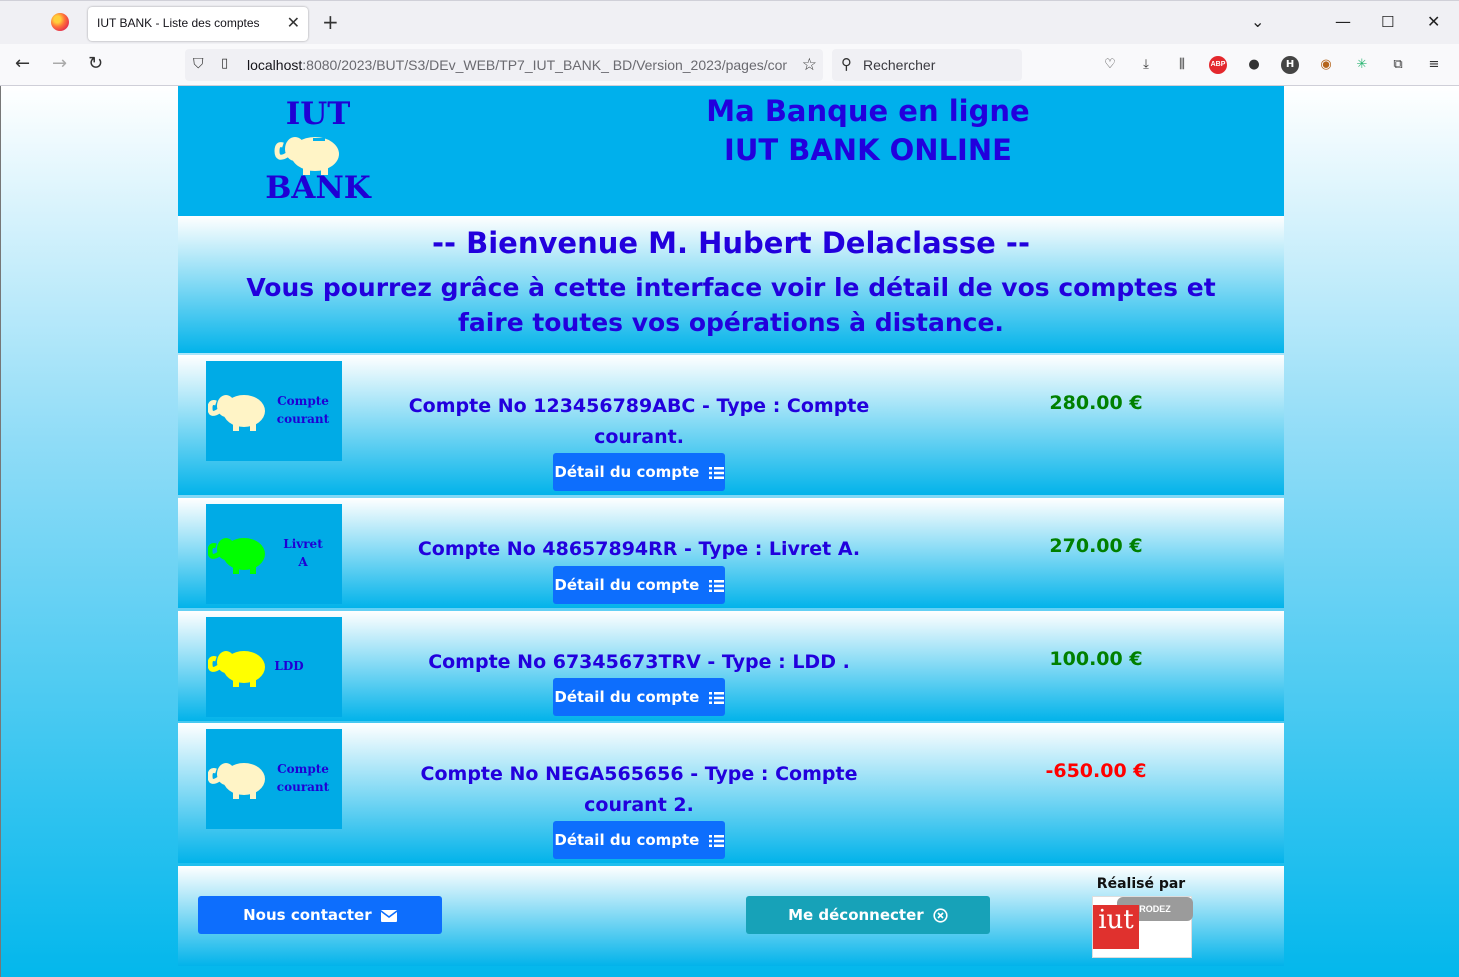 This screenshot has height=977, width=1459. What do you see at coordinates (224, 63) in the screenshot?
I see `page-info-icon: ▯` at bounding box center [224, 63].